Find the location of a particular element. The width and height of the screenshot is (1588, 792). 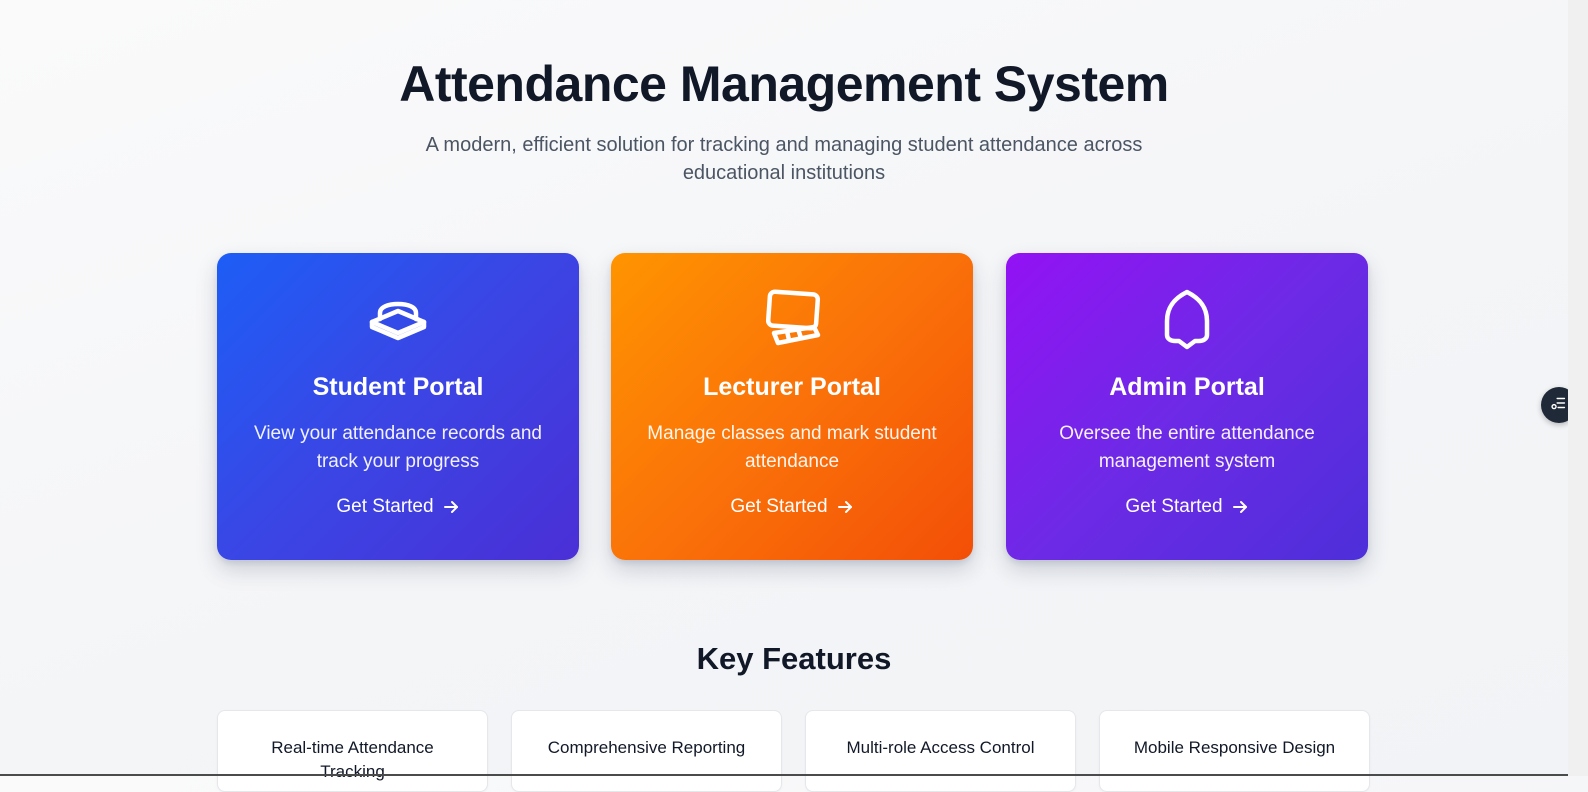

portal-title: Admin Portal is located at coordinates (1187, 387).